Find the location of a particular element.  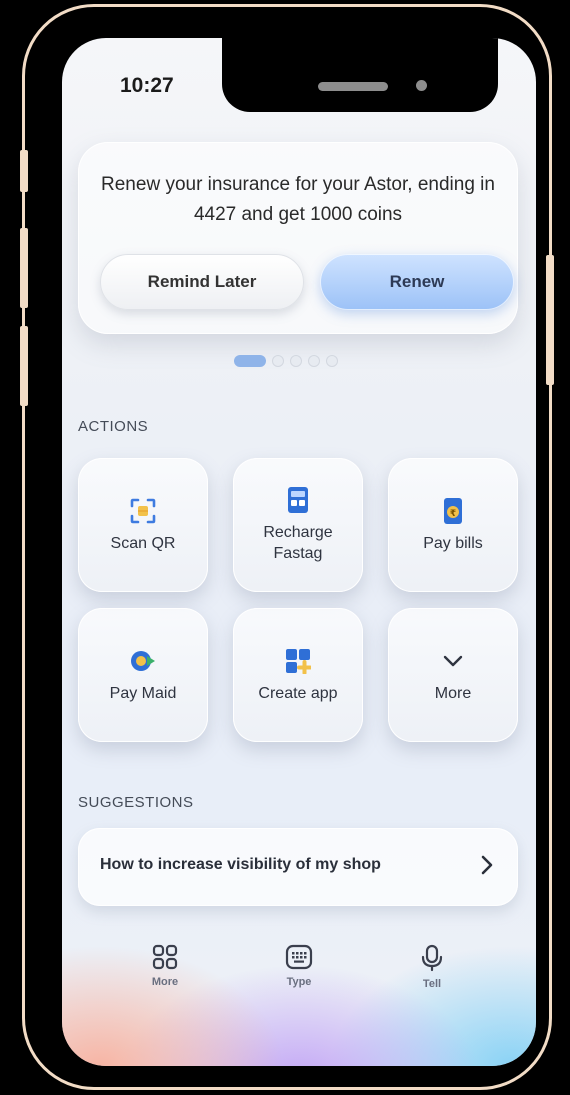

nav-label: Type is located at coordinates (299, 982).